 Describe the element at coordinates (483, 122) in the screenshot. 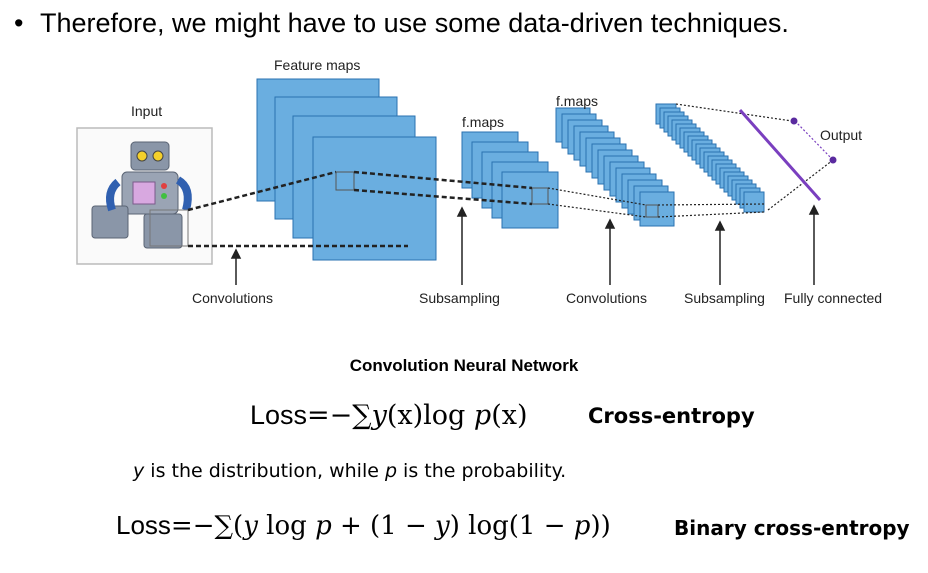

I see `label-fmaps-1: f.maps` at that location.